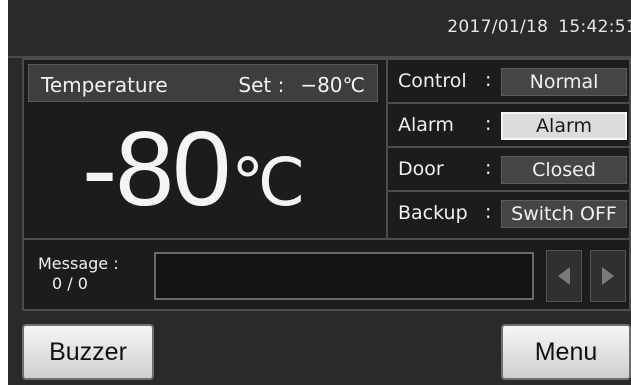 The image size is (631, 385). I want to click on temperature-unit: ℃, so click(268, 182).